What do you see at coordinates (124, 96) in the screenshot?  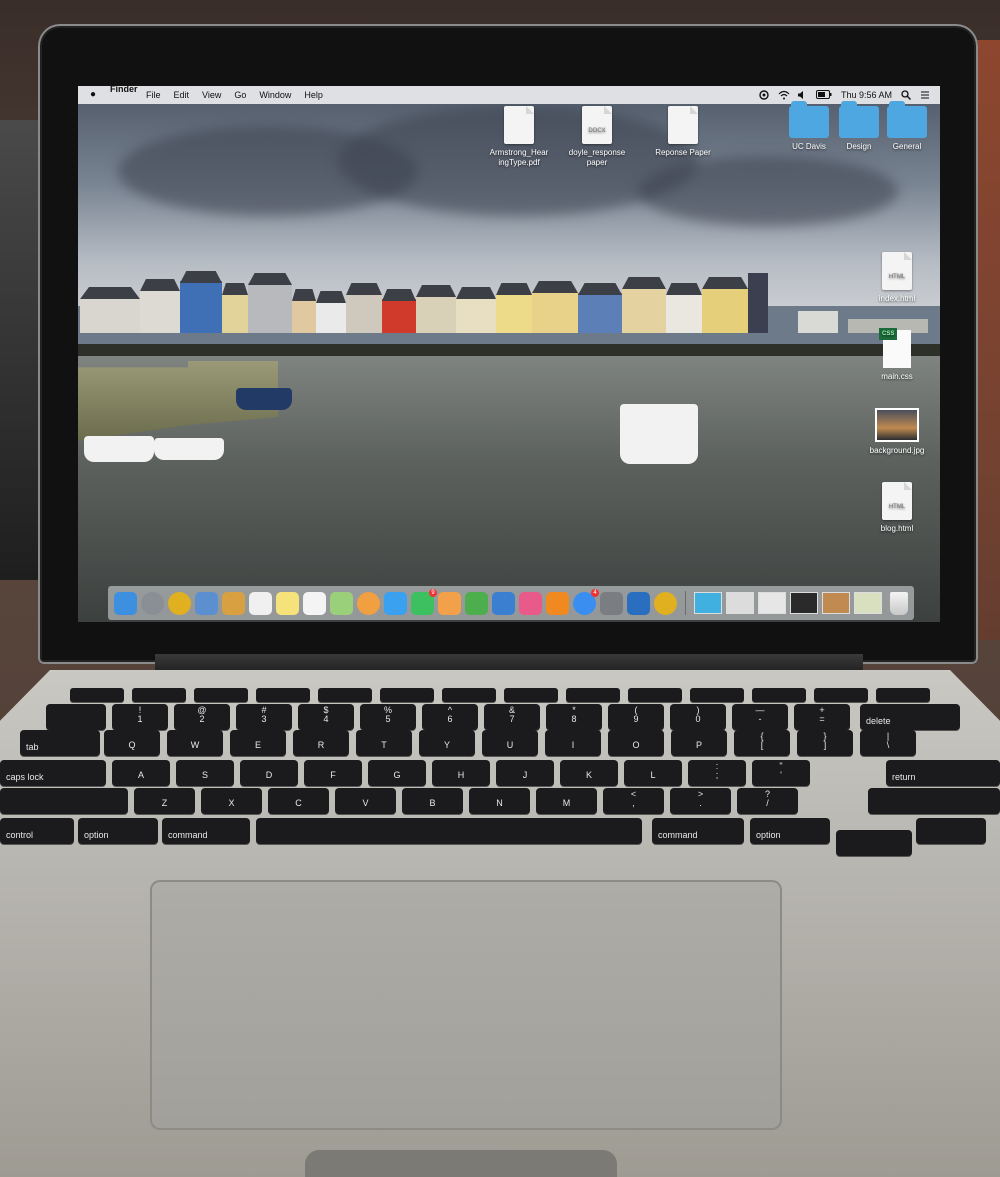 I see `menu-app-name: Finder` at bounding box center [124, 96].